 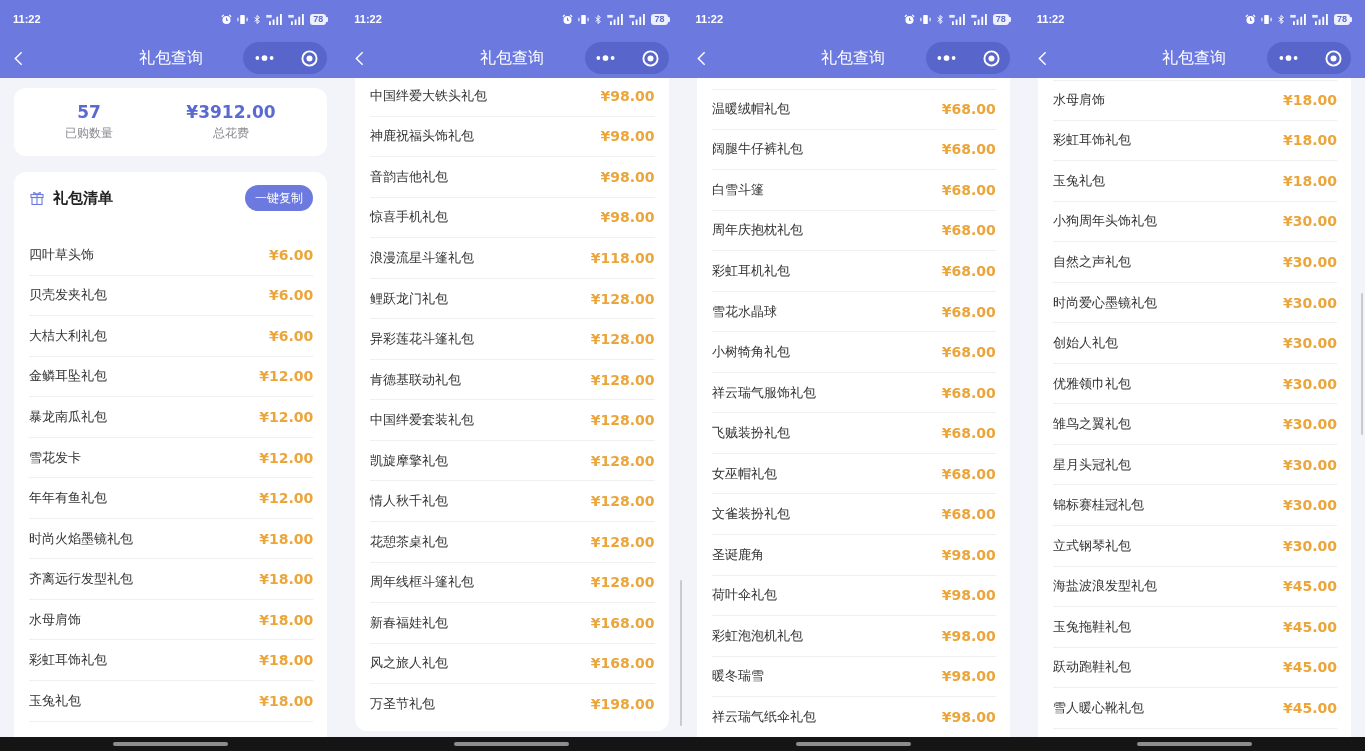 I want to click on gift-name: 异彩莲花斗篷礼包, so click(x=422, y=339).